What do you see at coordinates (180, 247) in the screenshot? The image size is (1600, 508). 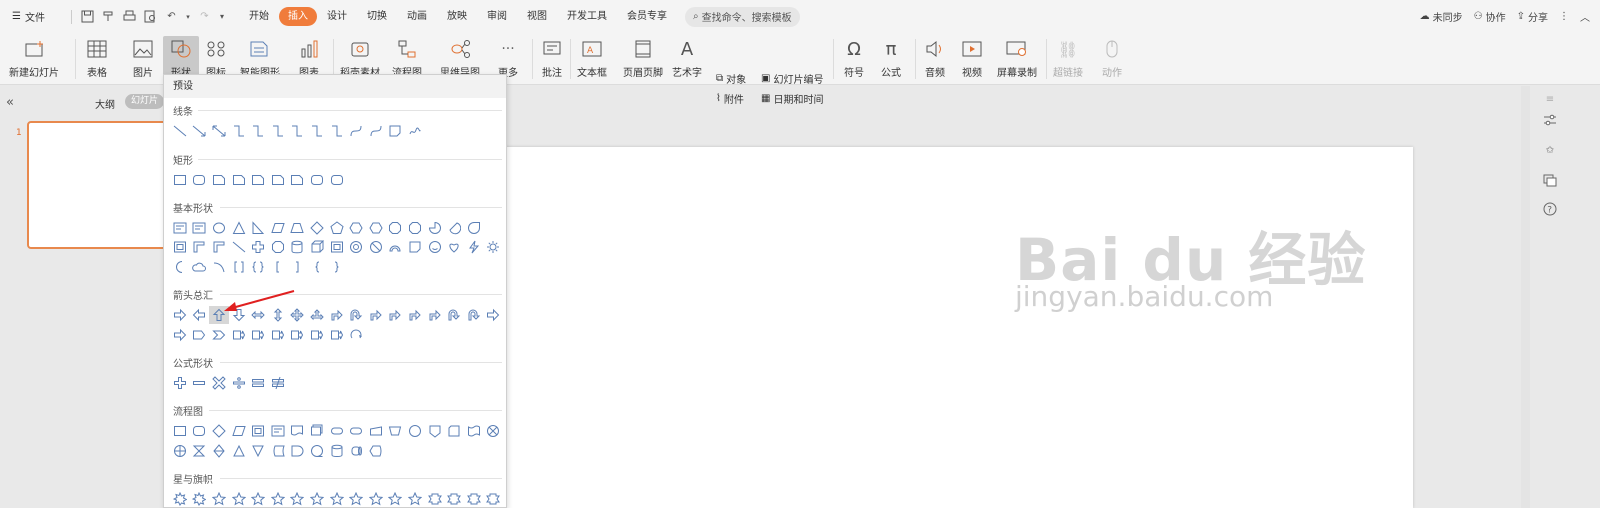 I see `frame-shape-icon` at bounding box center [180, 247].